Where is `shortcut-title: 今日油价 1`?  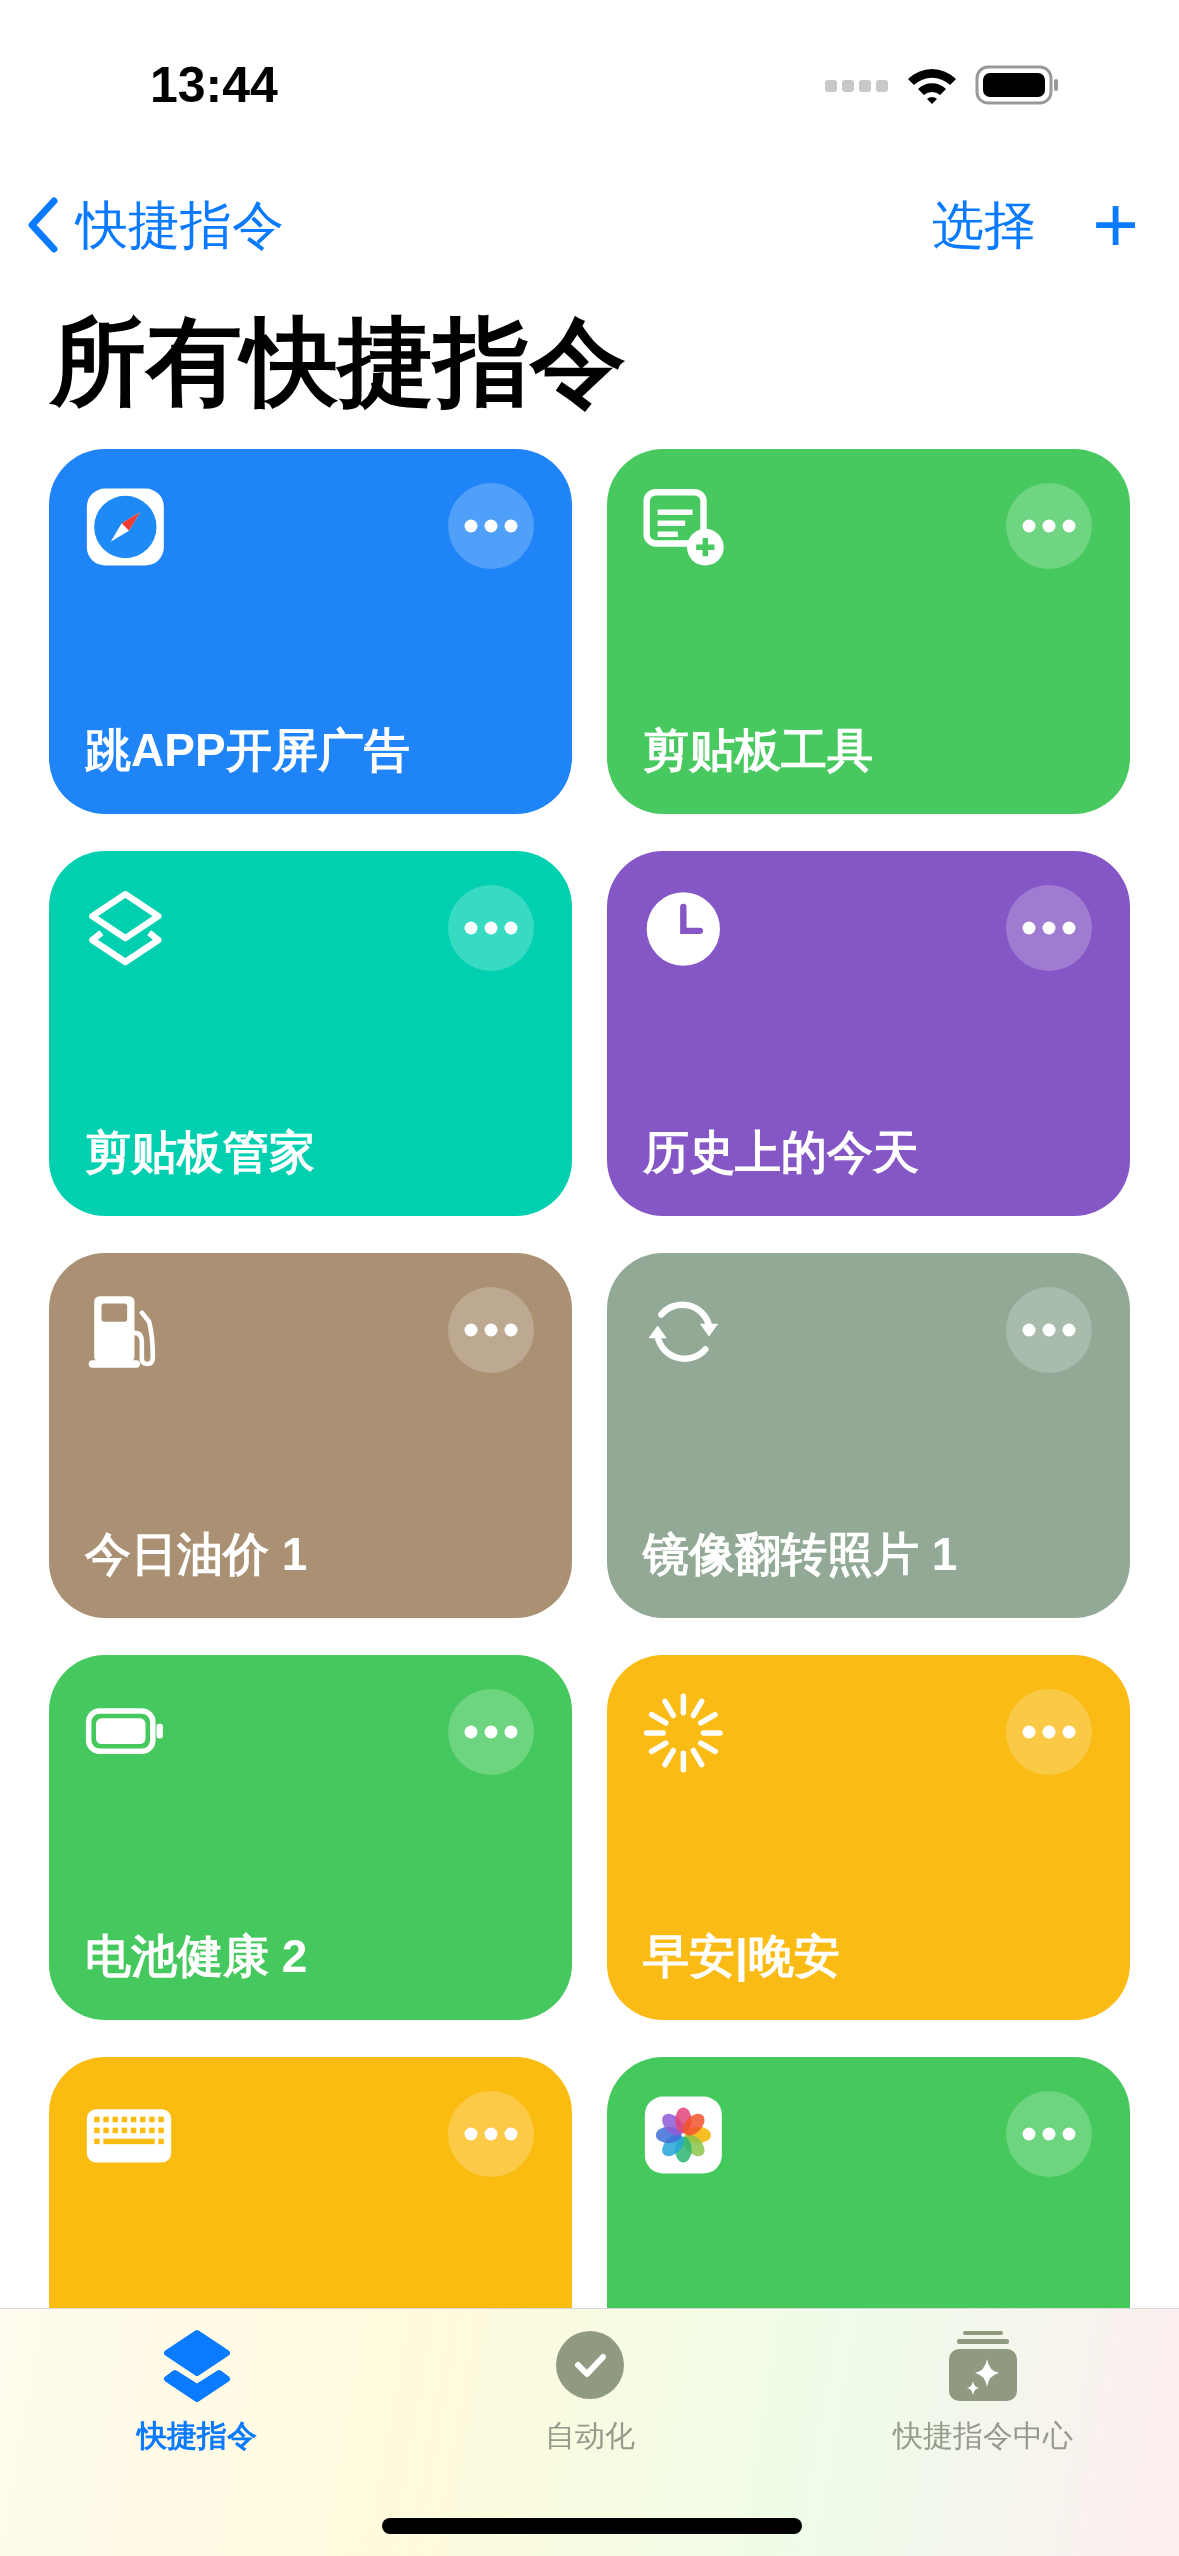
shortcut-title: 今日油价 1 is located at coordinates (197, 1554).